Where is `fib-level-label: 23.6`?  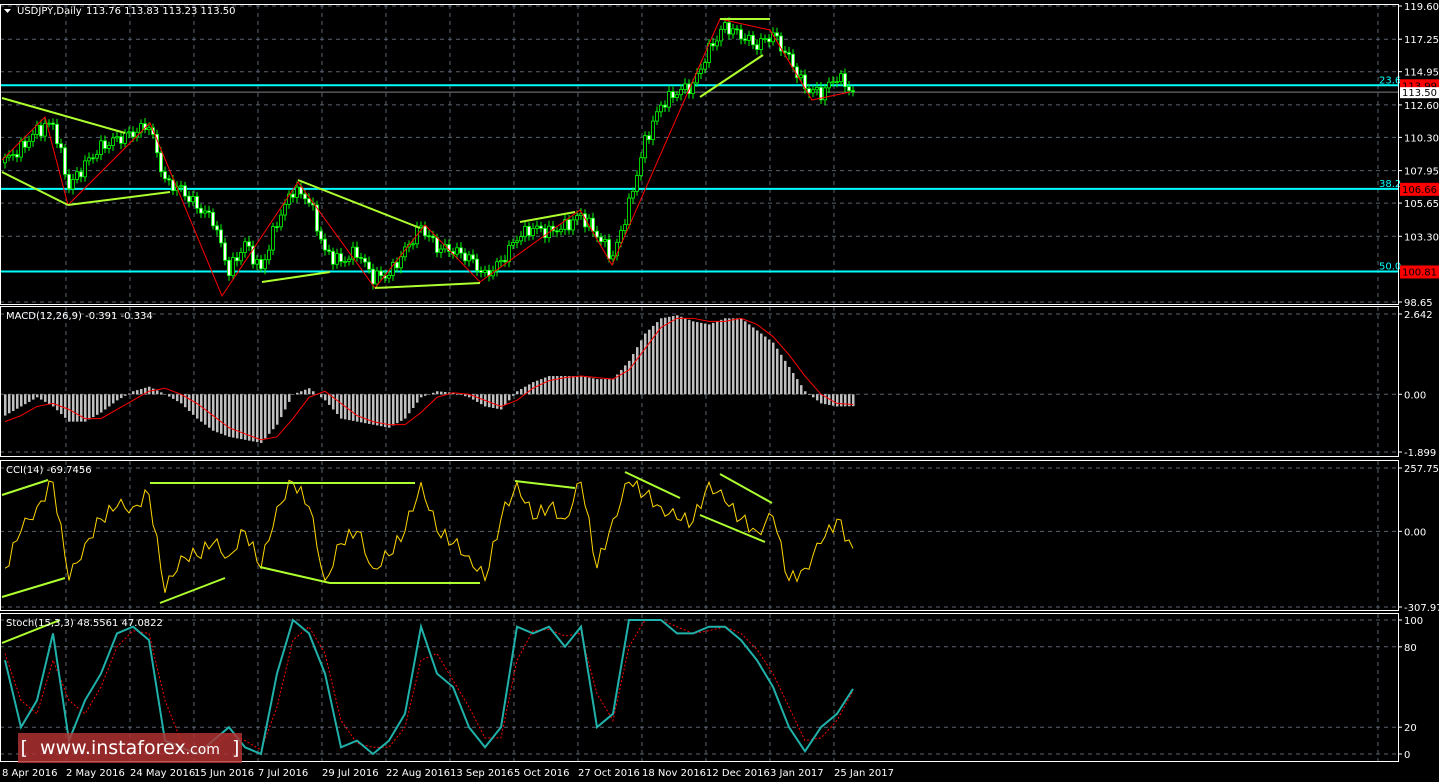
fib-level-label: 23.6 is located at coordinates (1390, 80).